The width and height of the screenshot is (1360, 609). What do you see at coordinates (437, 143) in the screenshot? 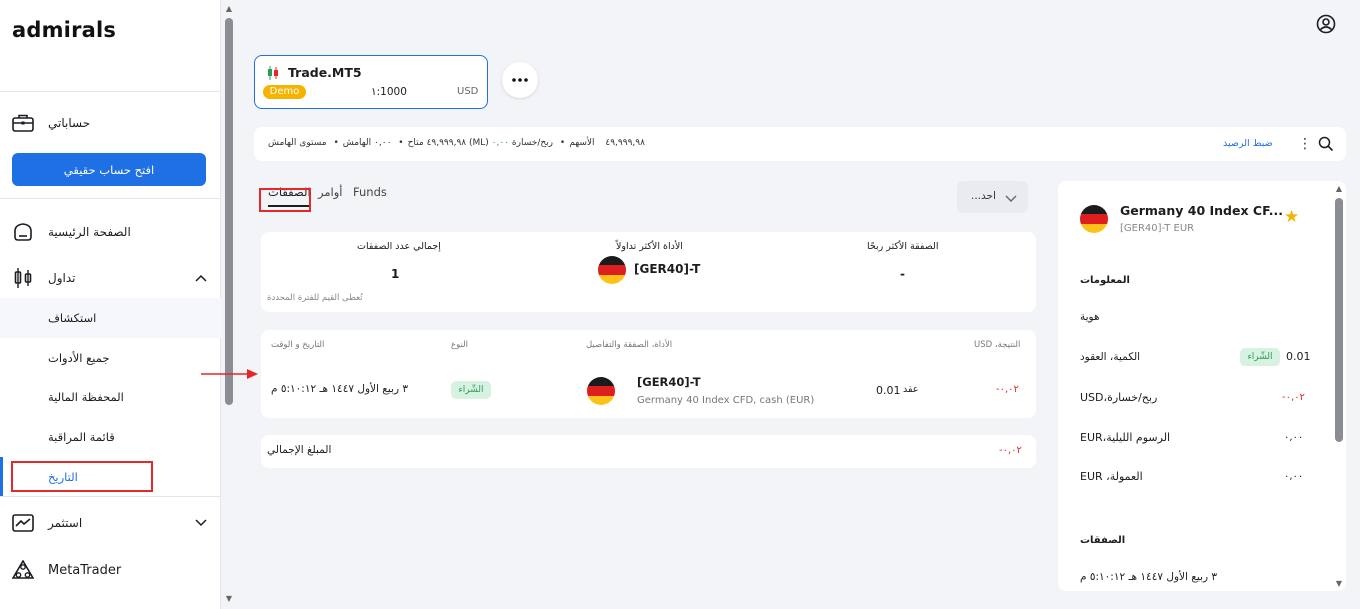
I see `available-stat: ٤٩,٩٩٩,٩٨ متاح` at bounding box center [437, 143].